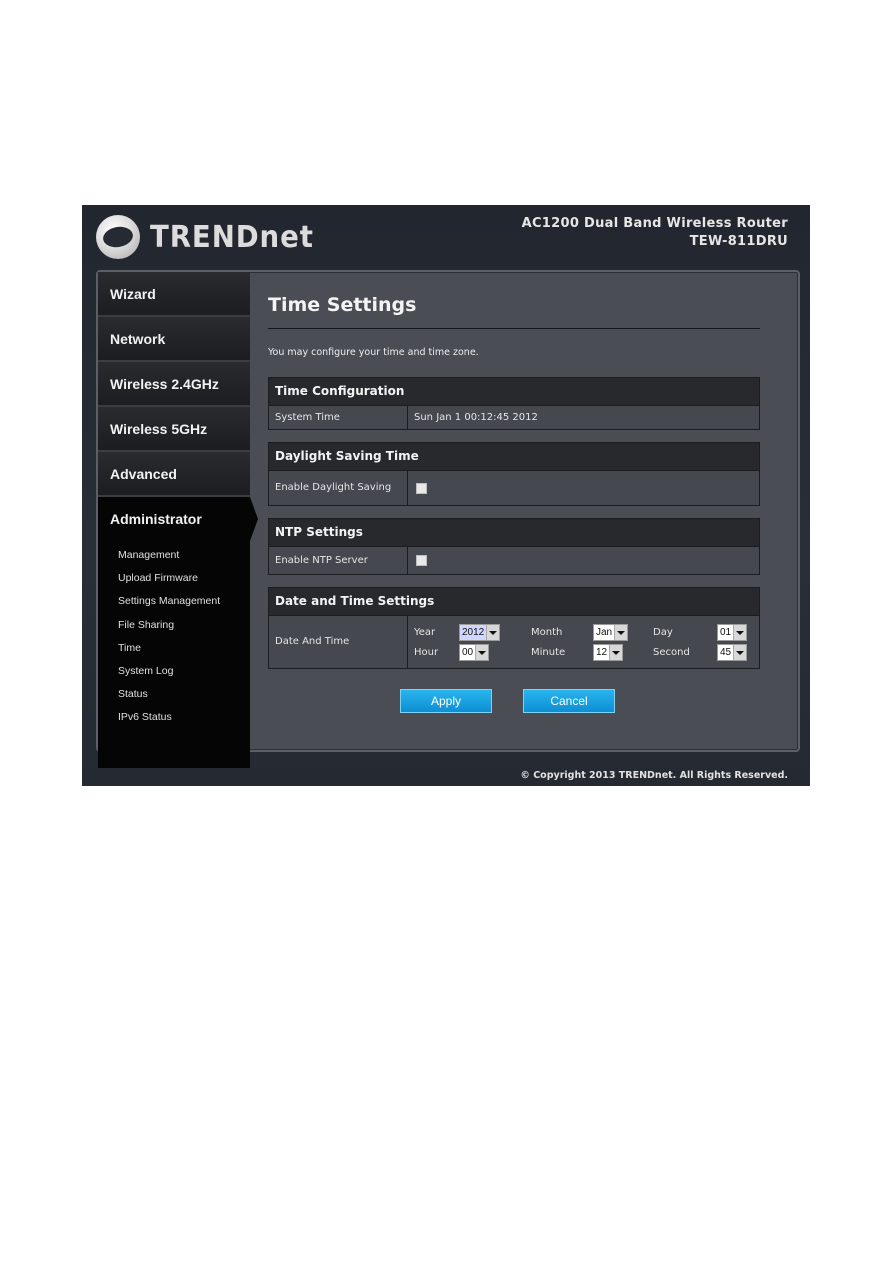  What do you see at coordinates (608, 652) in the screenshot?
I see `minute-select: 12` at bounding box center [608, 652].